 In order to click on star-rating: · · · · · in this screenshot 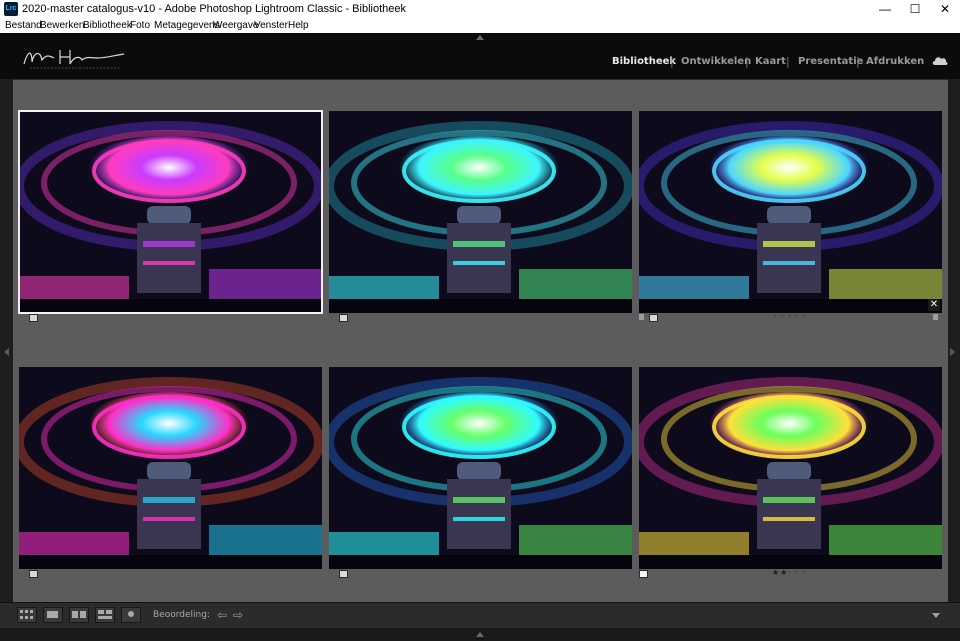, I will do `click(790, 316)`.